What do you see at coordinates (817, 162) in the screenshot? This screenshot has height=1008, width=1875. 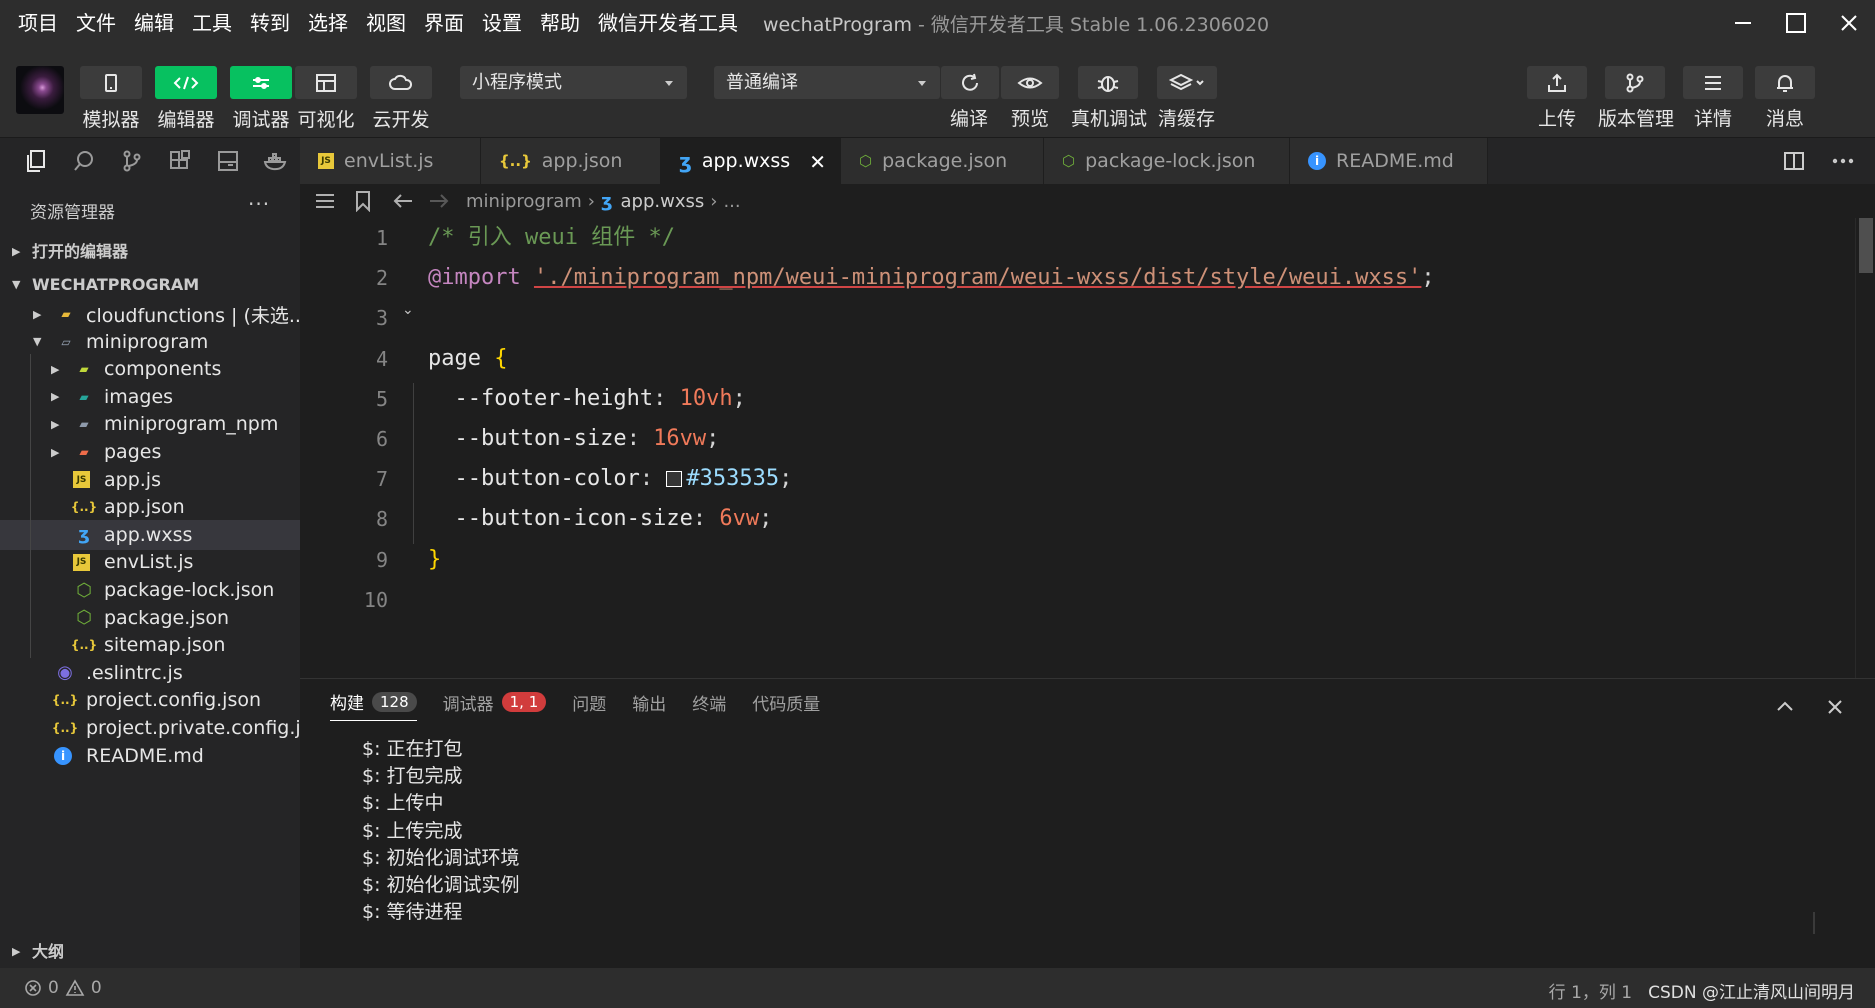 I see `close-tab-button: ✕` at bounding box center [817, 162].